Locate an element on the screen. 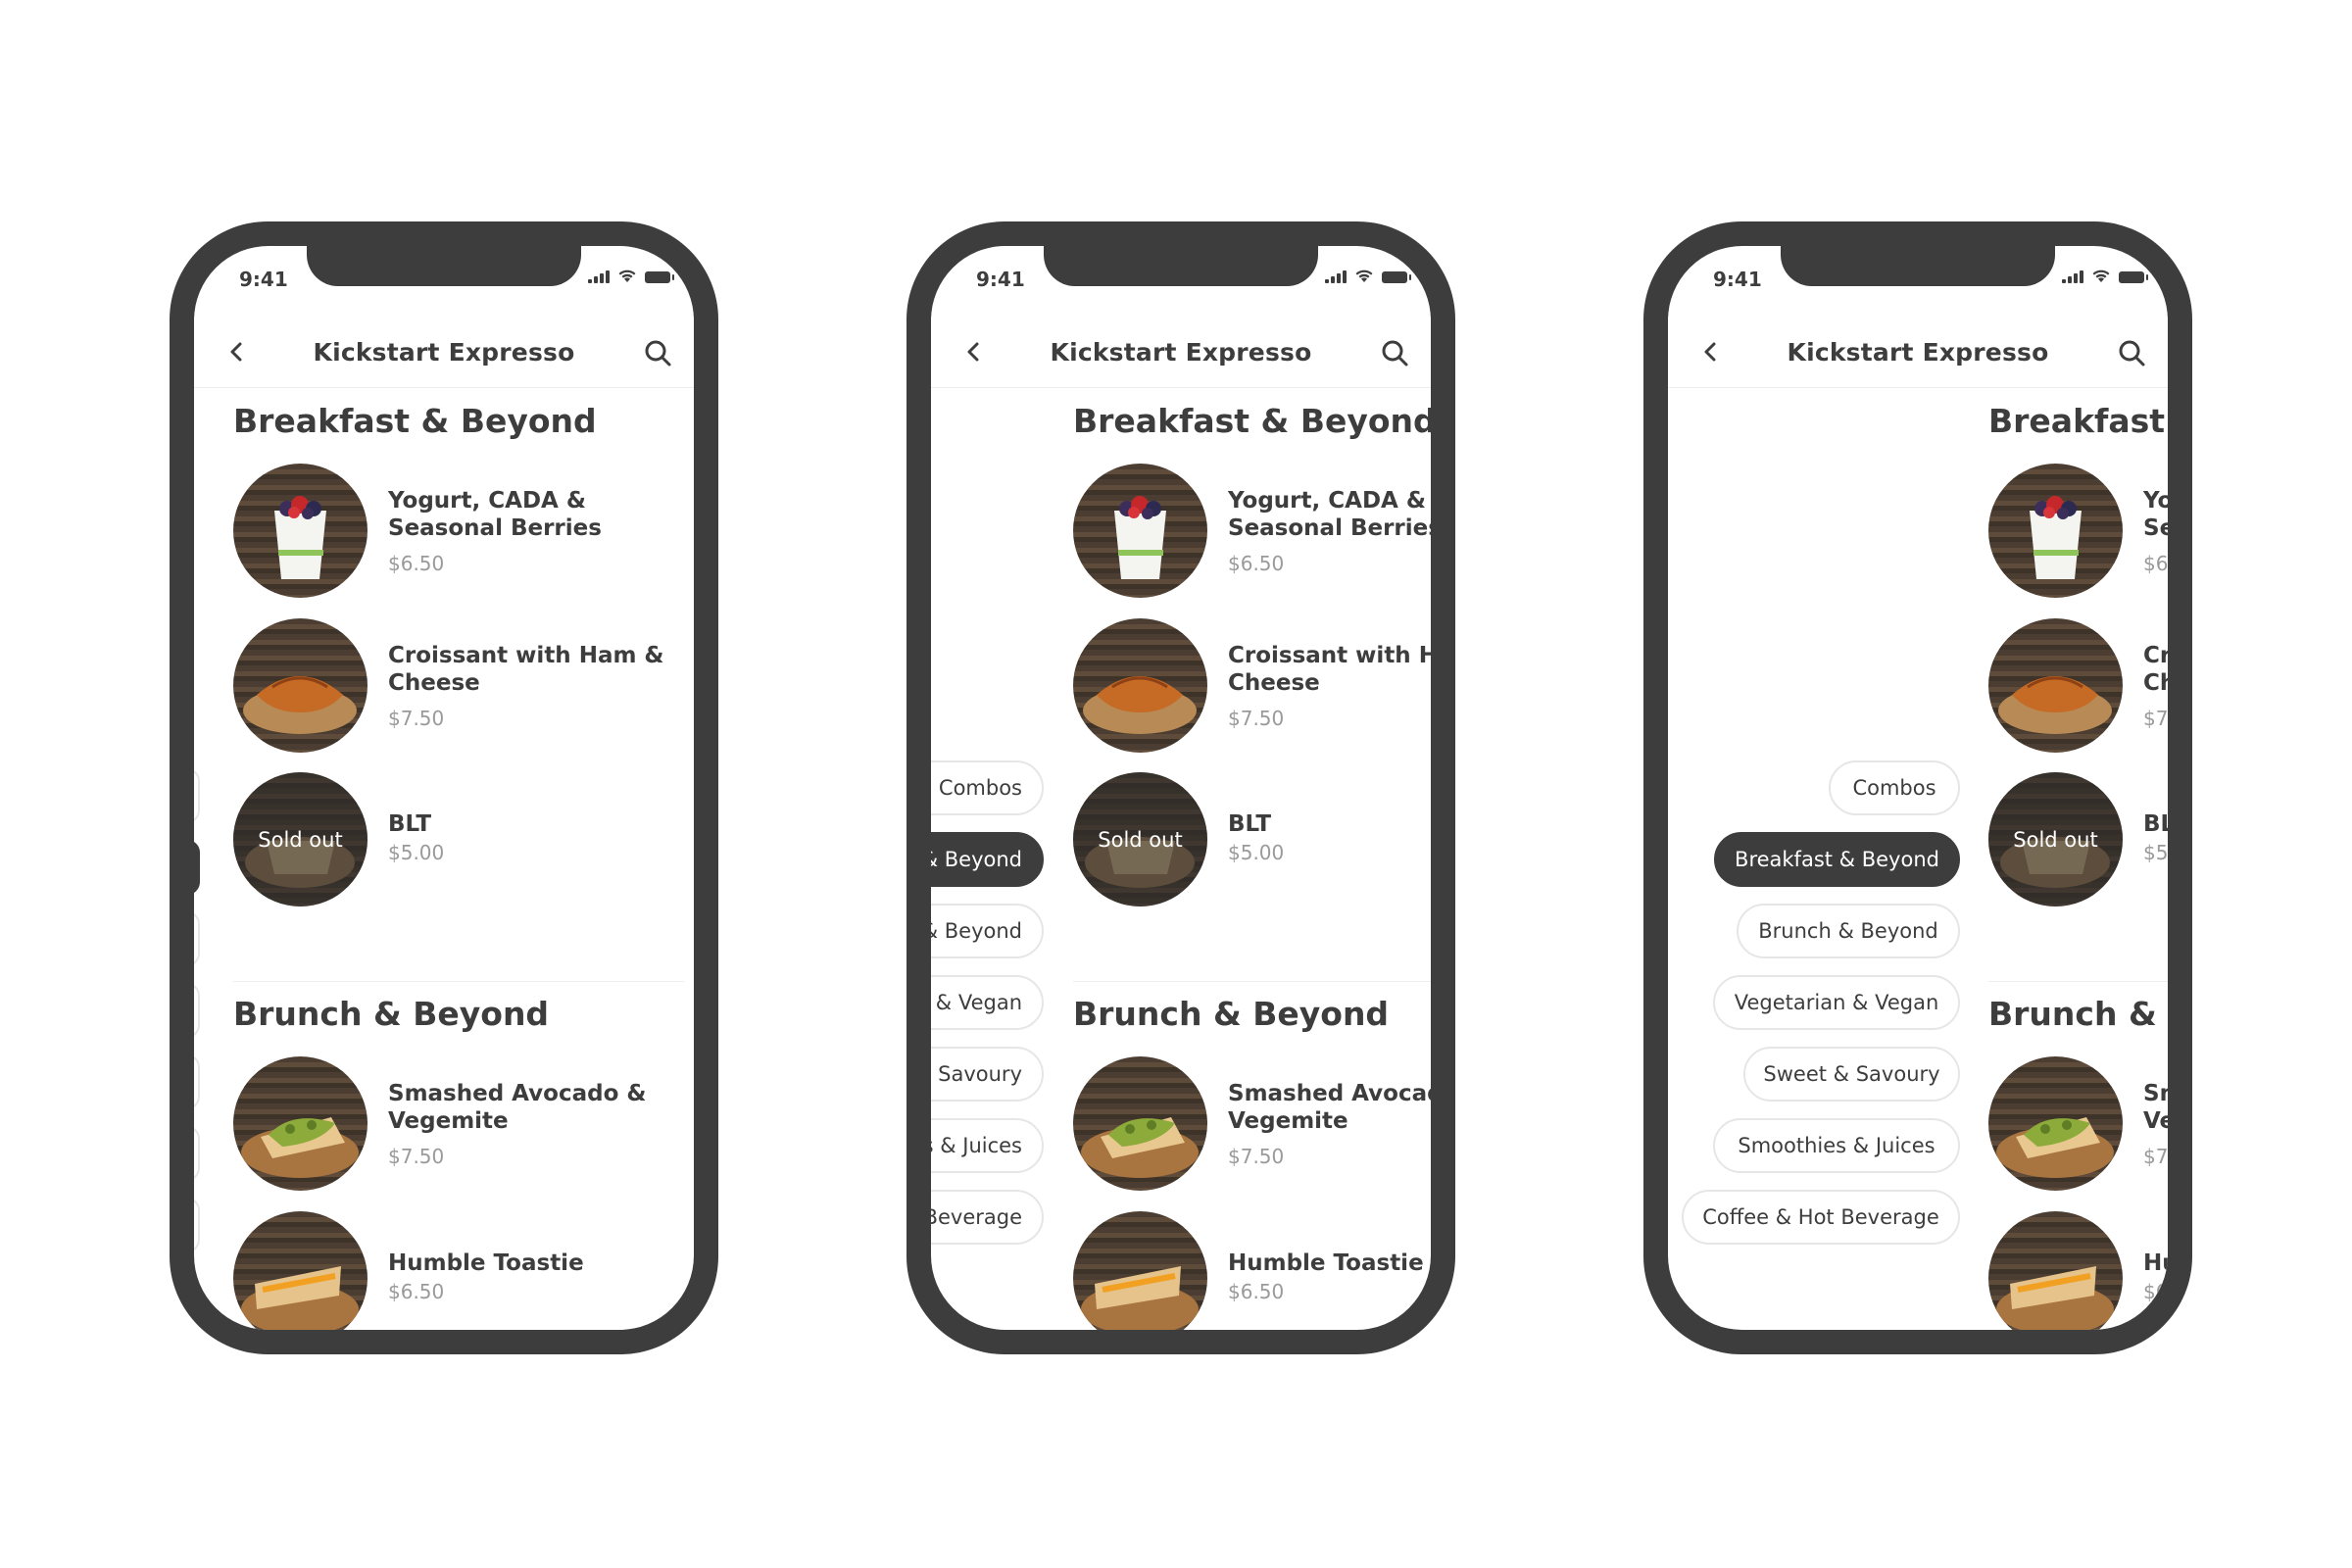 Image resolution: width=2352 pixels, height=1568 pixels. notch is located at coordinates (444, 266).